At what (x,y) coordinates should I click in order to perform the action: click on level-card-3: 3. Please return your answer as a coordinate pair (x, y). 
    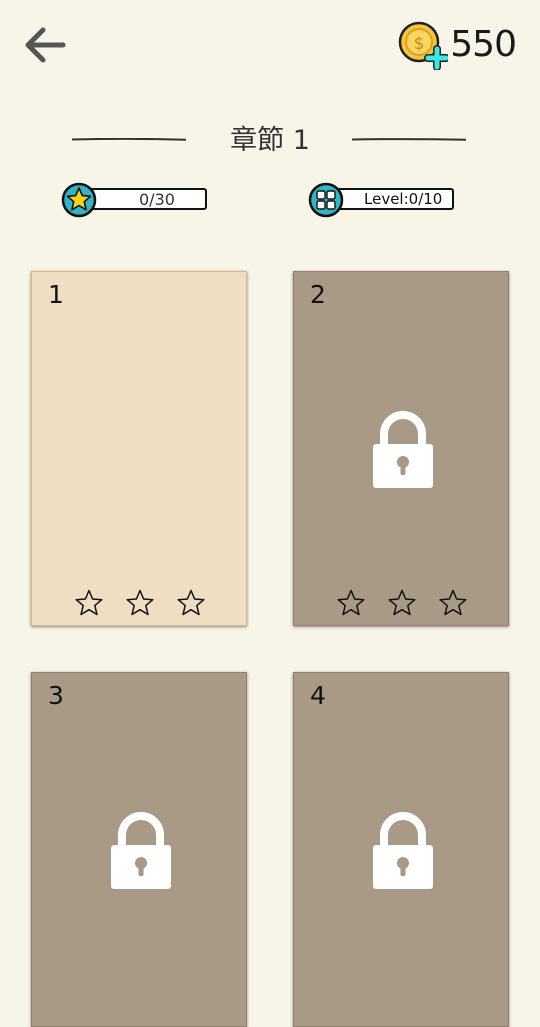
    Looking at the image, I should click on (139, 849).